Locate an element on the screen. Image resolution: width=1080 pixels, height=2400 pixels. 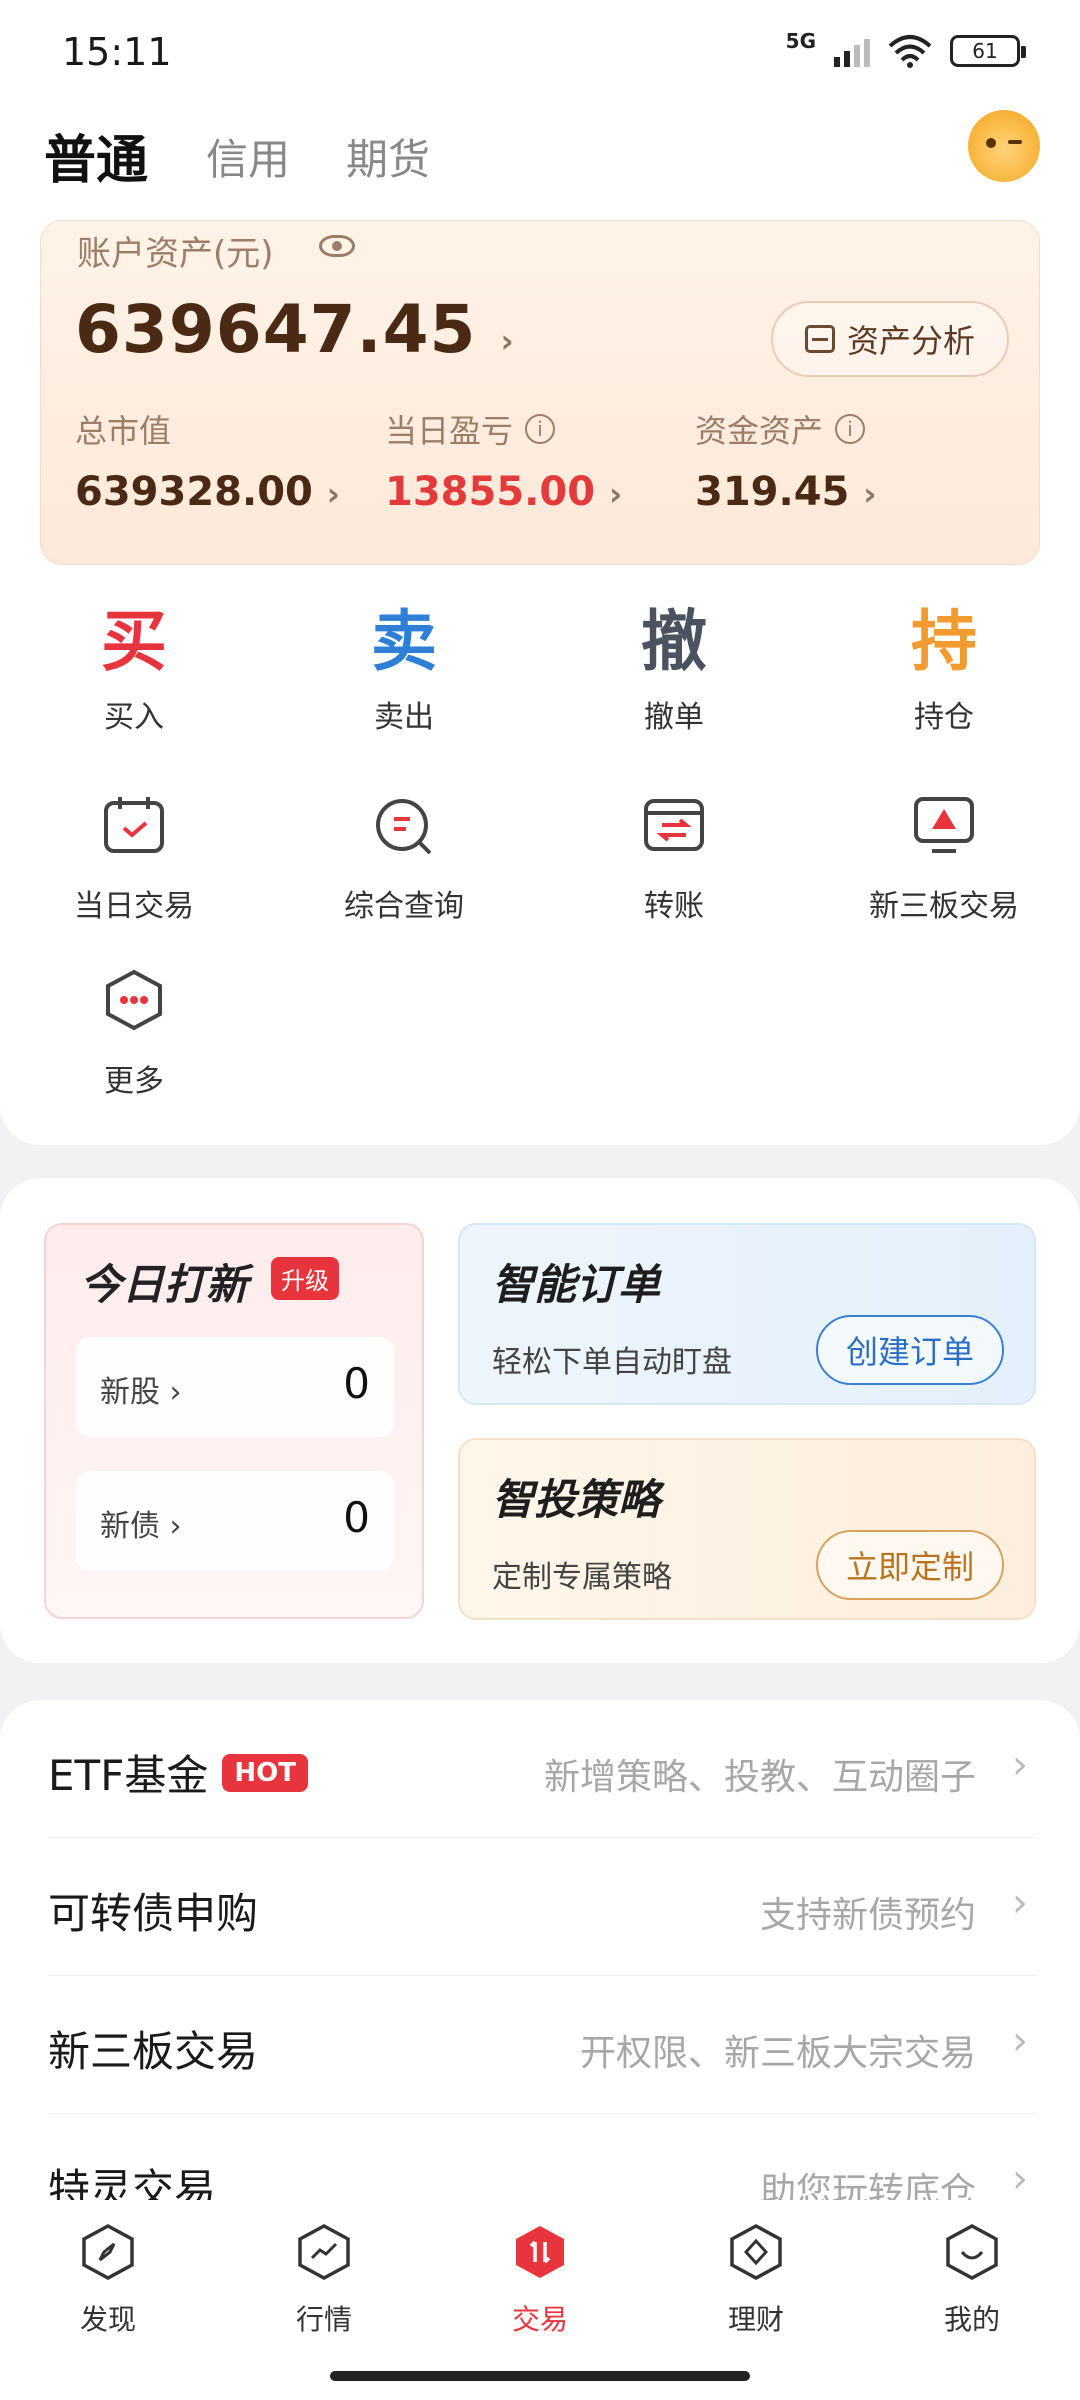
query-label: 综合查询 is located at coordinates (404, 906).